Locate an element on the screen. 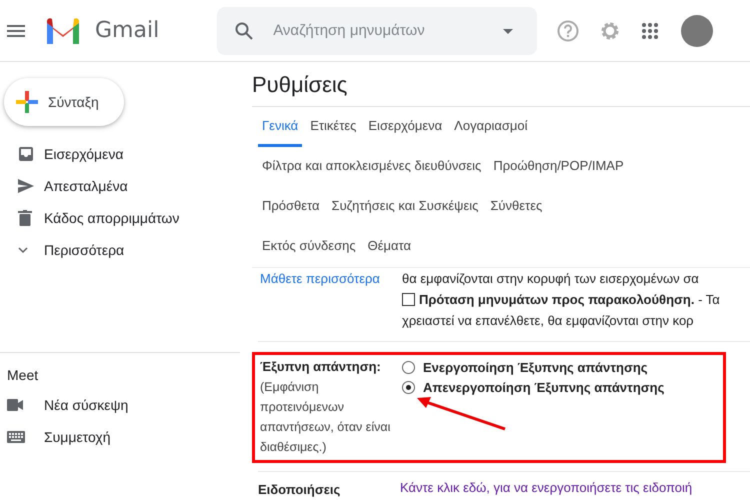 This screenshot has height=500, width=750. chevron-down-icon is located at coordinates (23, 250).